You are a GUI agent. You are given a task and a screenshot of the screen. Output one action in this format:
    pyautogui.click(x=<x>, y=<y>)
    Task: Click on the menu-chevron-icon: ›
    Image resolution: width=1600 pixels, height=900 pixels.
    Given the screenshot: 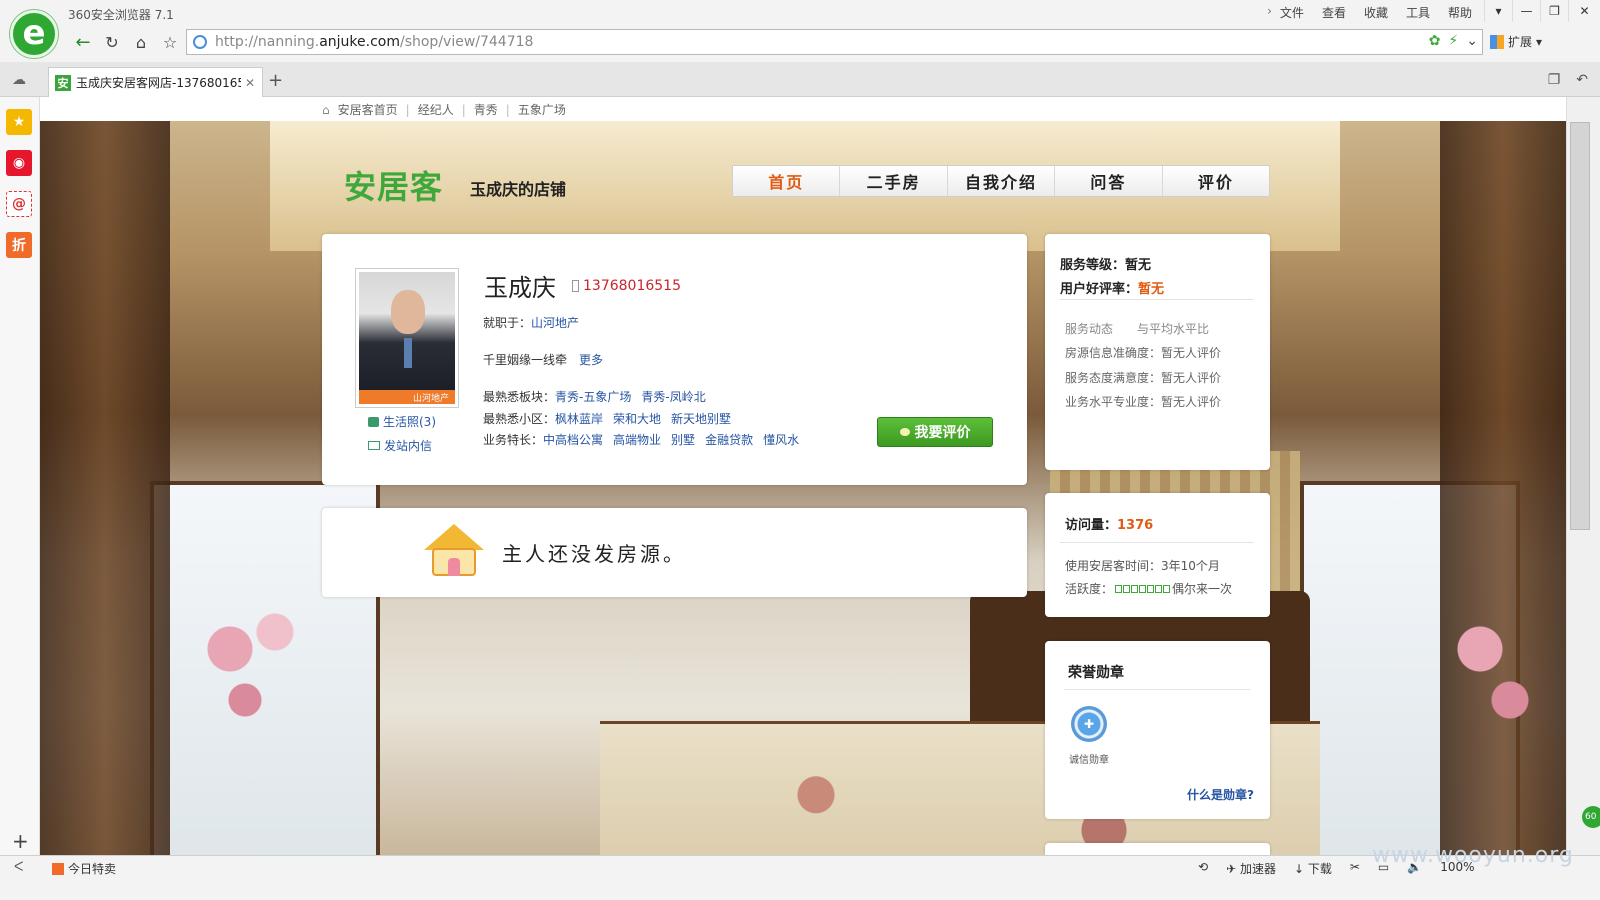 What is the action you would take?
    pyautogui.click(x=1269, y=12)
    